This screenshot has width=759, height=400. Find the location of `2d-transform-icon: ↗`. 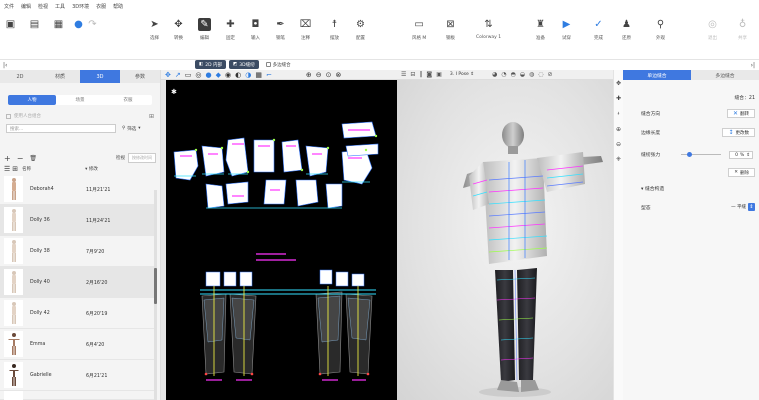

2d-transform-icon: ↗ is located at coordinates (178, 75).